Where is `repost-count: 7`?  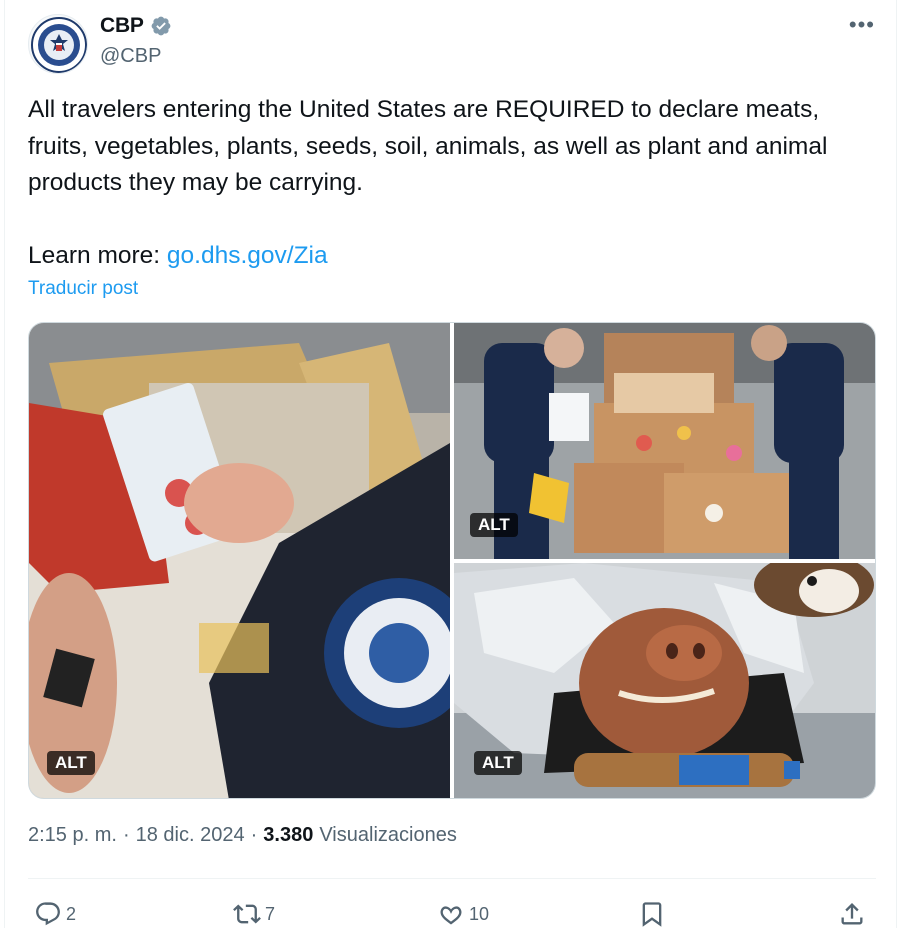 repost-count: 7 is located at coordinates (270, 913).